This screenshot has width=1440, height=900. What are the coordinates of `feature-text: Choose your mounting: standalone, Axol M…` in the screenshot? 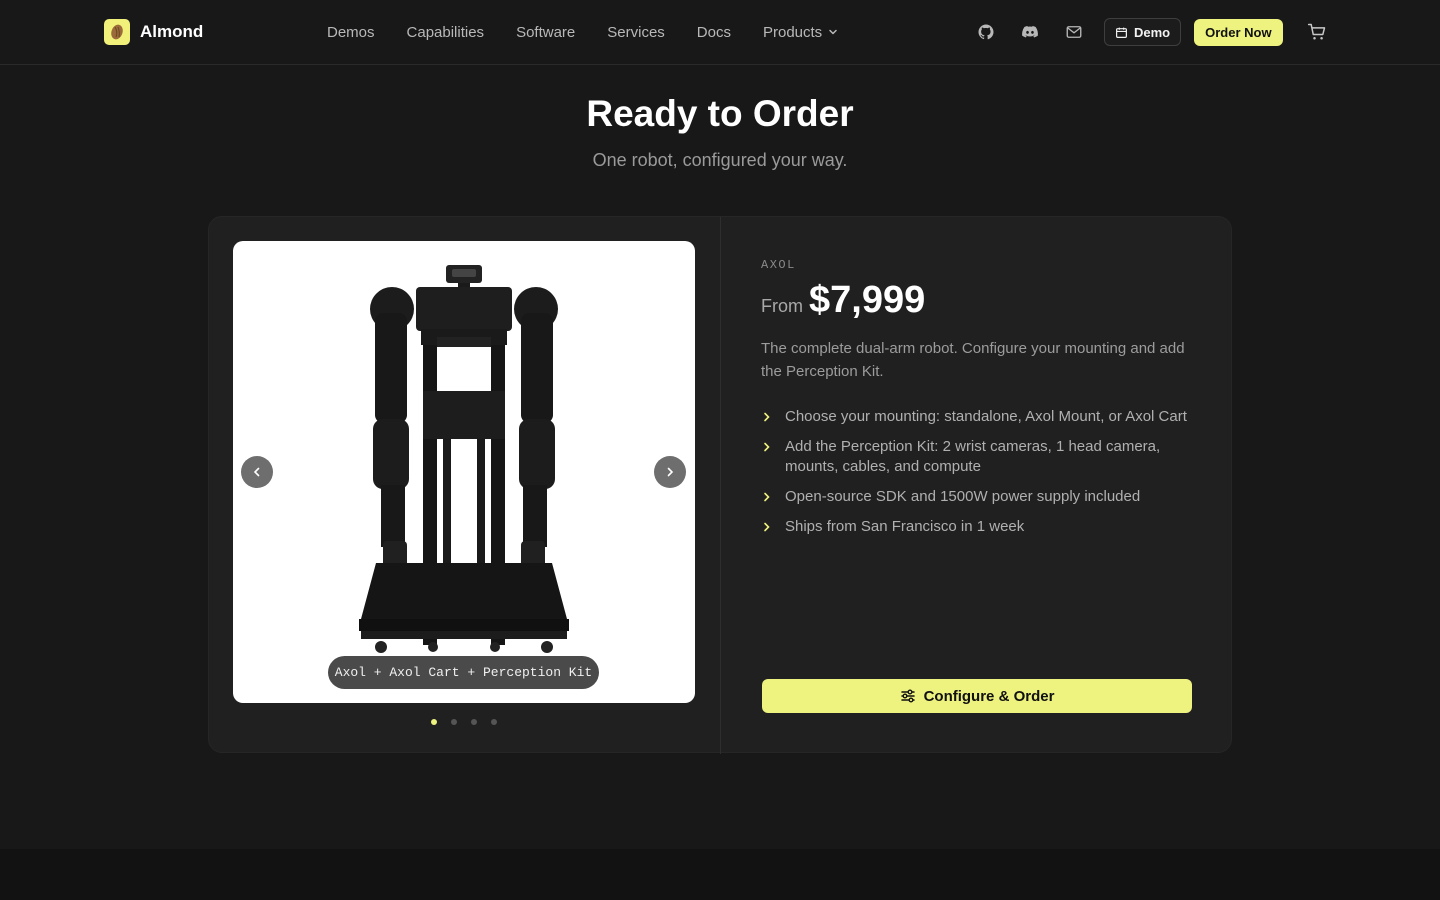 It's located at (986, 416).